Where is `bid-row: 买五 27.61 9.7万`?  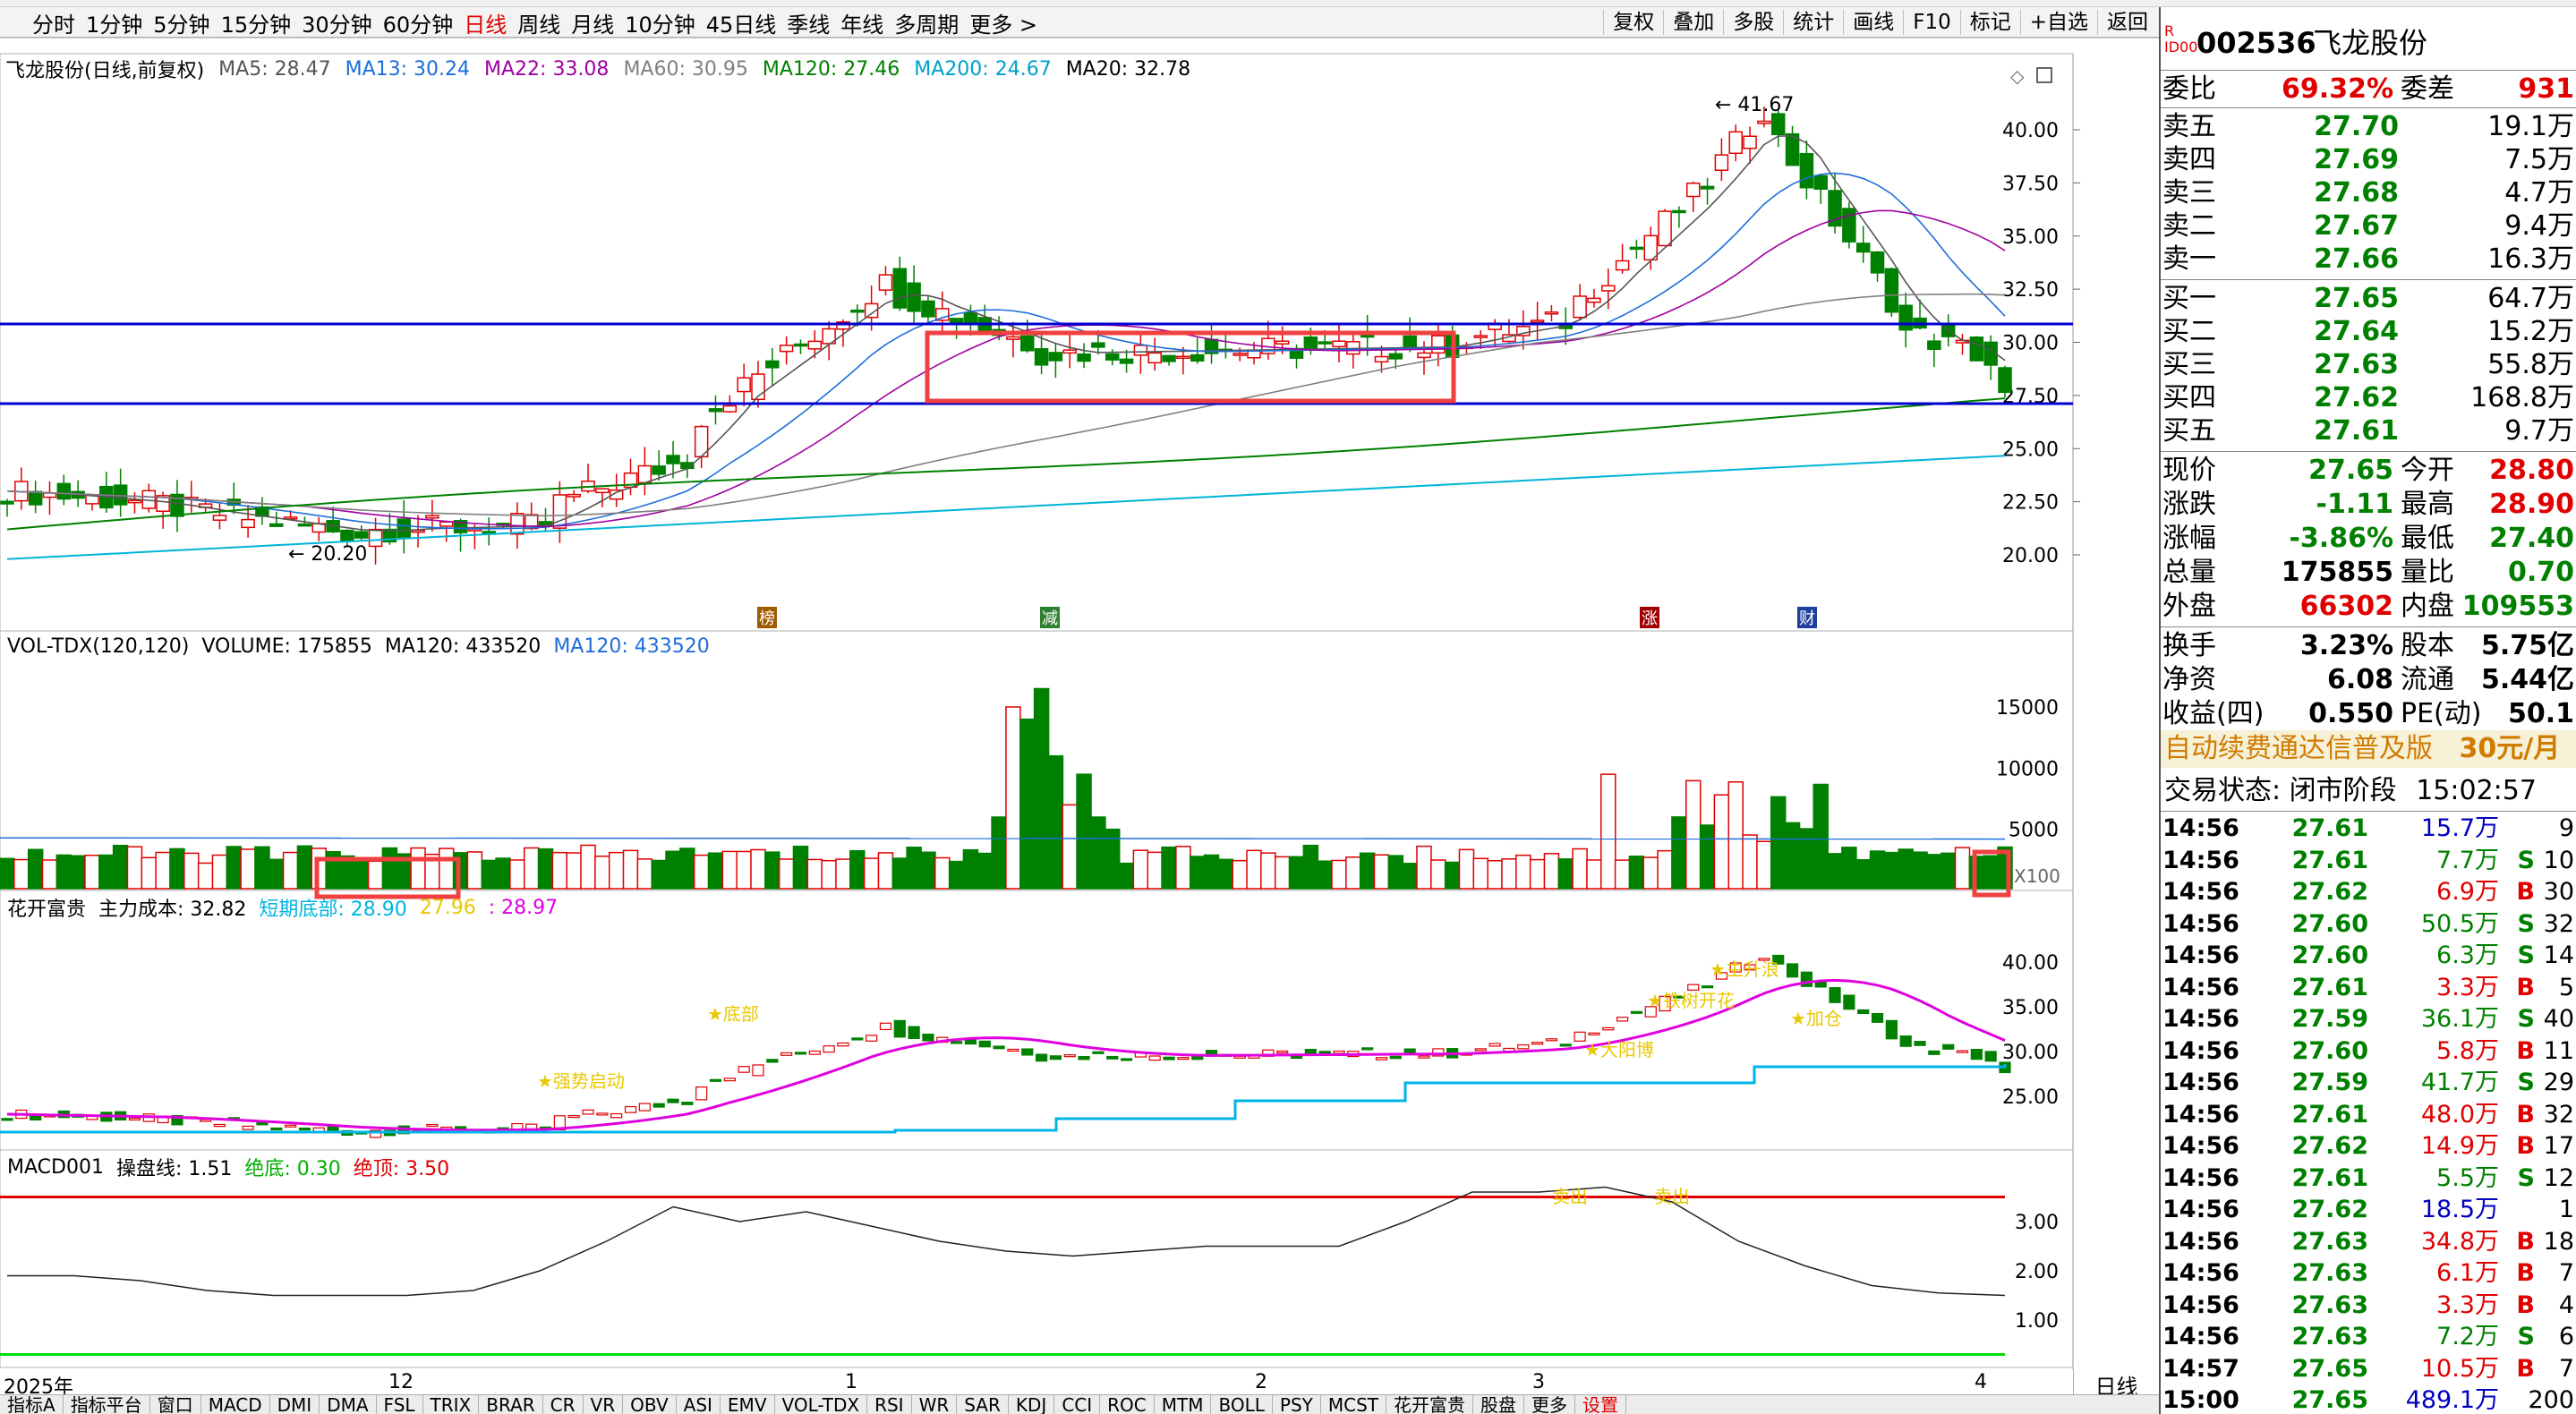 bid-row: 买五 27.61 9.7万 is located at coordinates (2368, 431).